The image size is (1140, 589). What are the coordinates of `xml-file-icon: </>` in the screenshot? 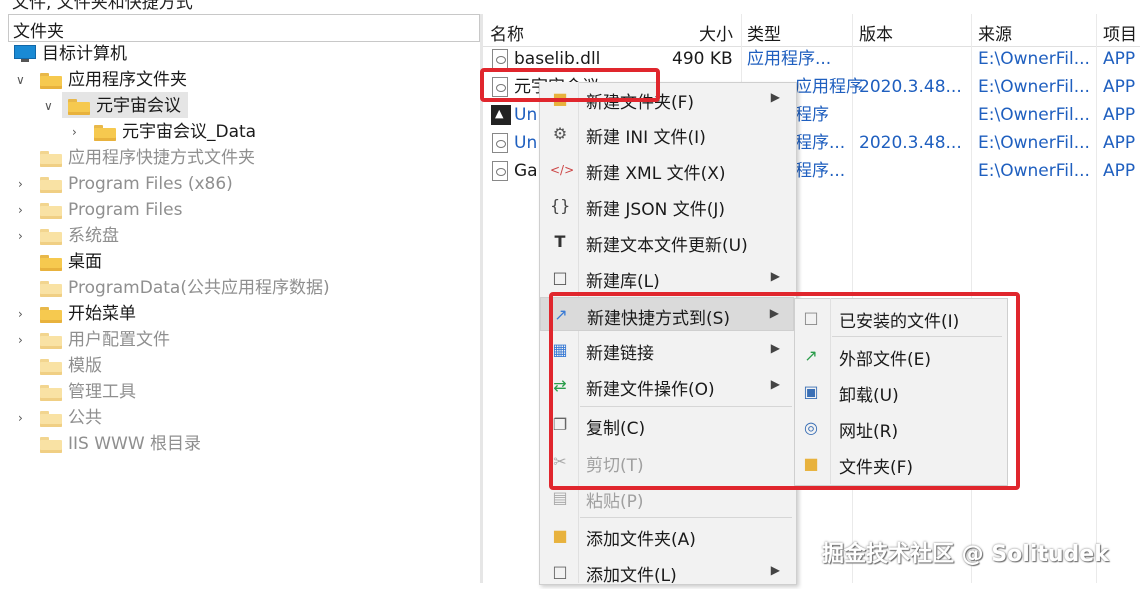 It's located at (562, 170).